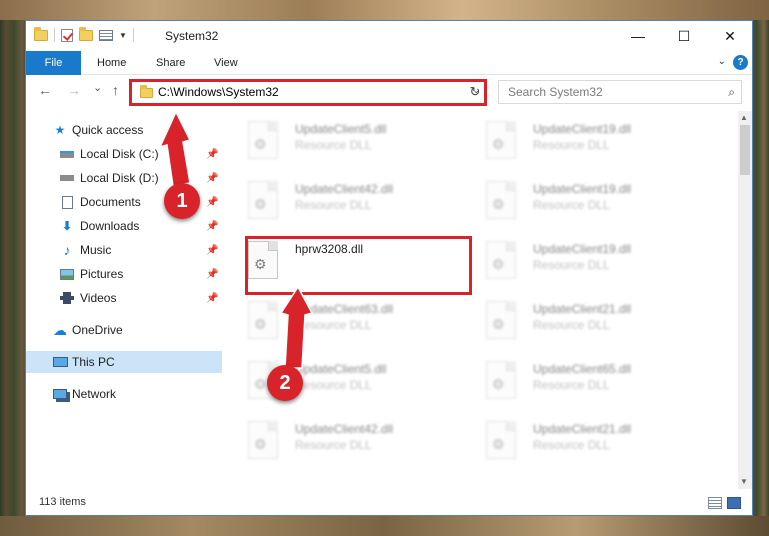  What do you see at coordinates (296, 327) in the screenshot?
I see `arrow-2-icon` at bounding box center [296, 327].